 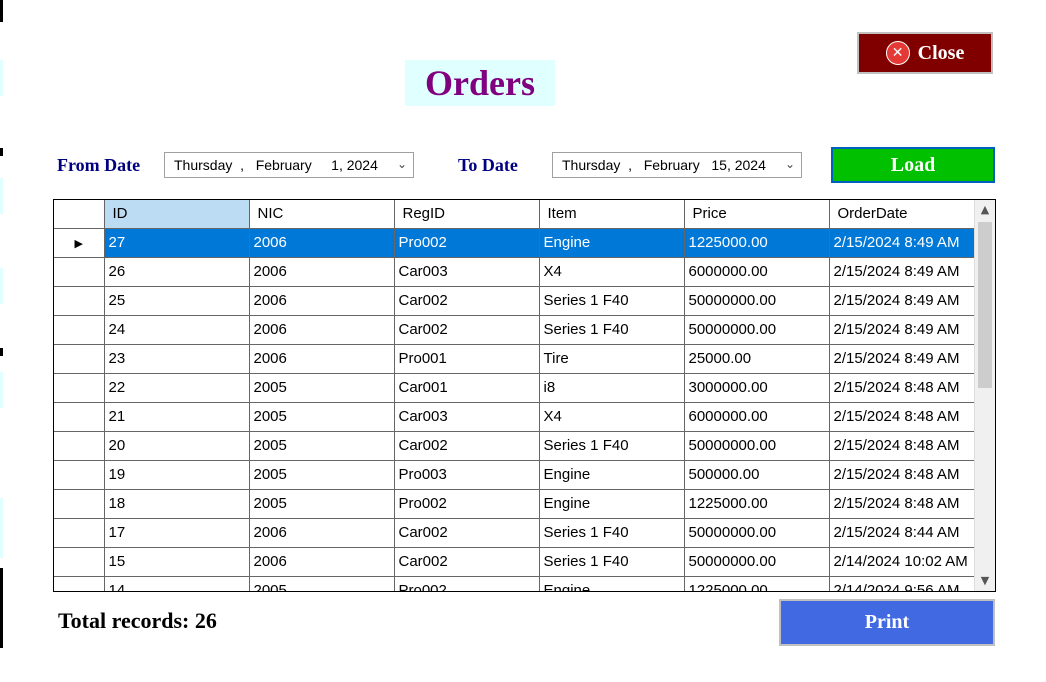 What do you see at coordinates (757, 214) in the screenshot?
I see `column-header-price: Price` at bounding box center [757, 214].